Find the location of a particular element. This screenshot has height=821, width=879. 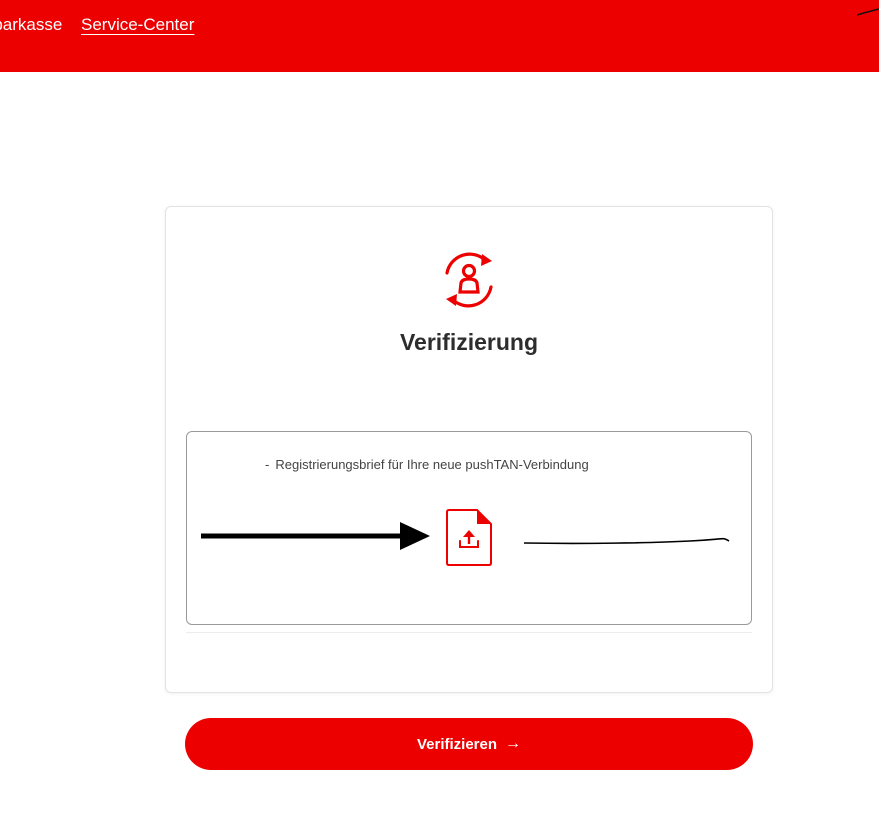

verify-button: Verifizieren → is located at coordinates (469, 744).